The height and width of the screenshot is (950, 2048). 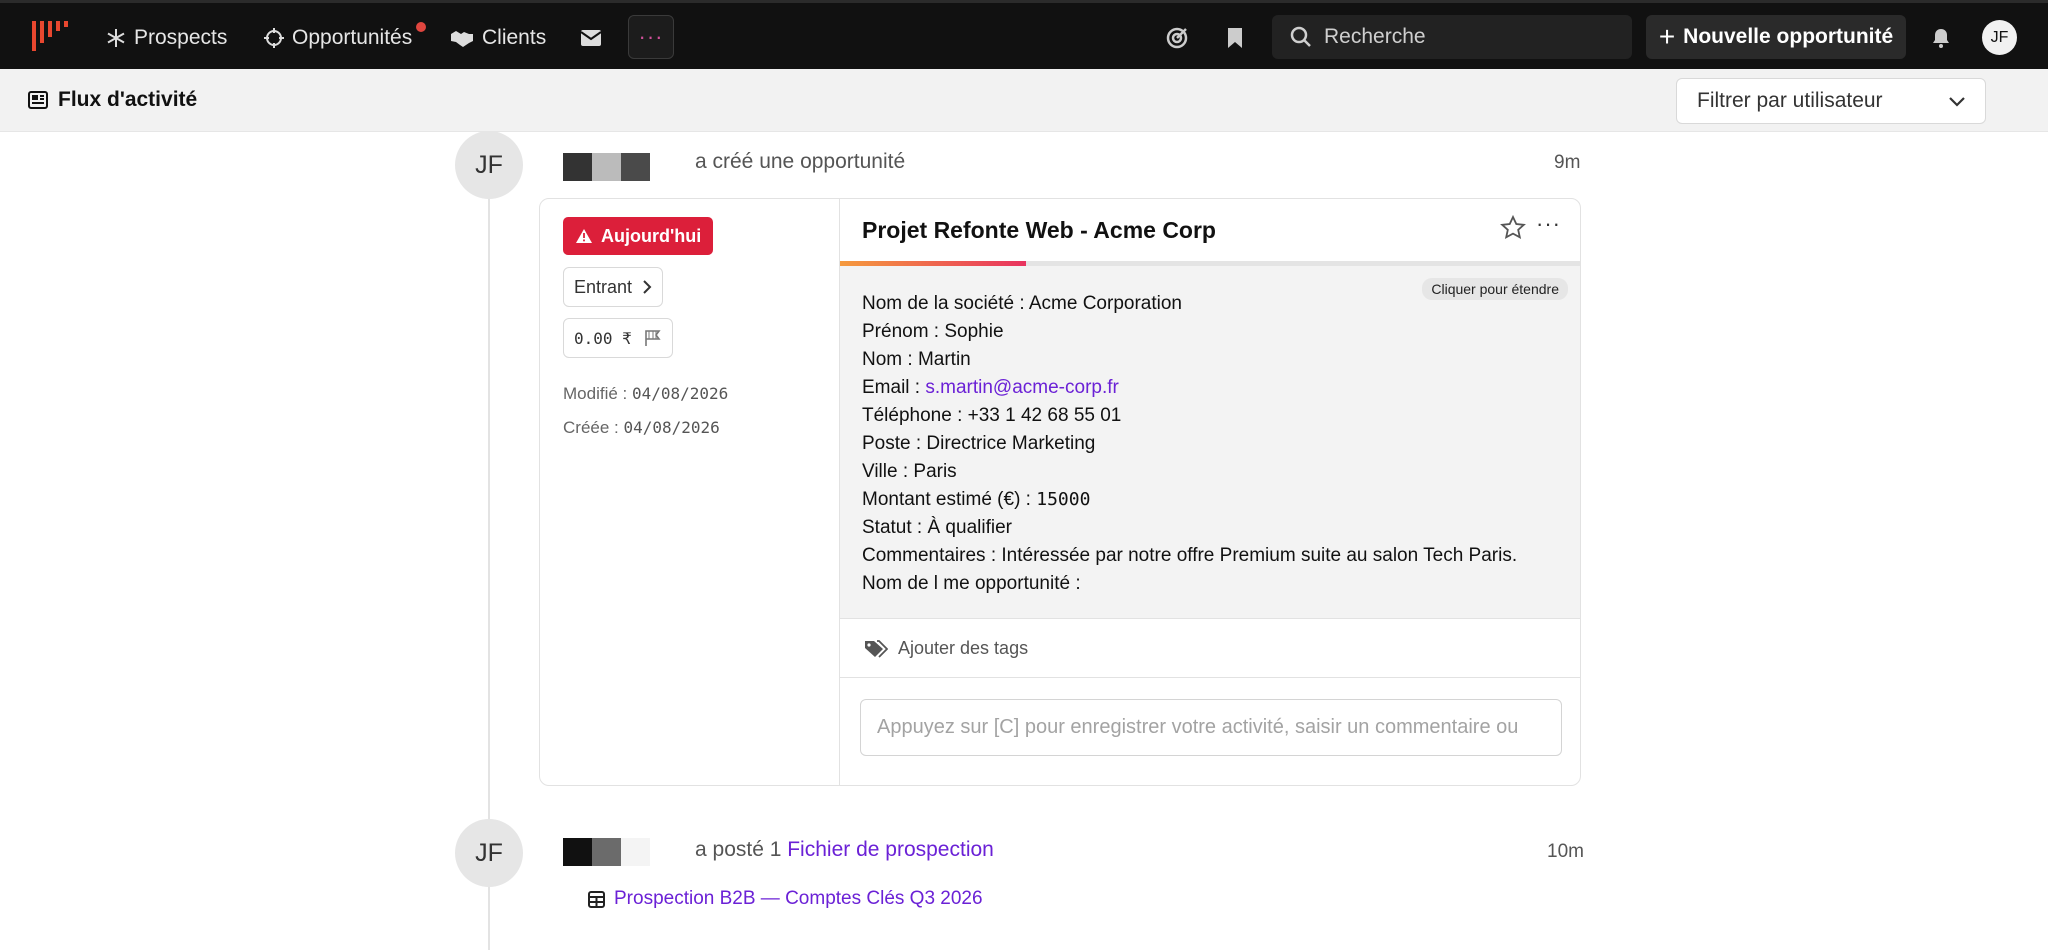 I want to click on created-date: Créée : 04/08/2026, so click(x=641, y=428).